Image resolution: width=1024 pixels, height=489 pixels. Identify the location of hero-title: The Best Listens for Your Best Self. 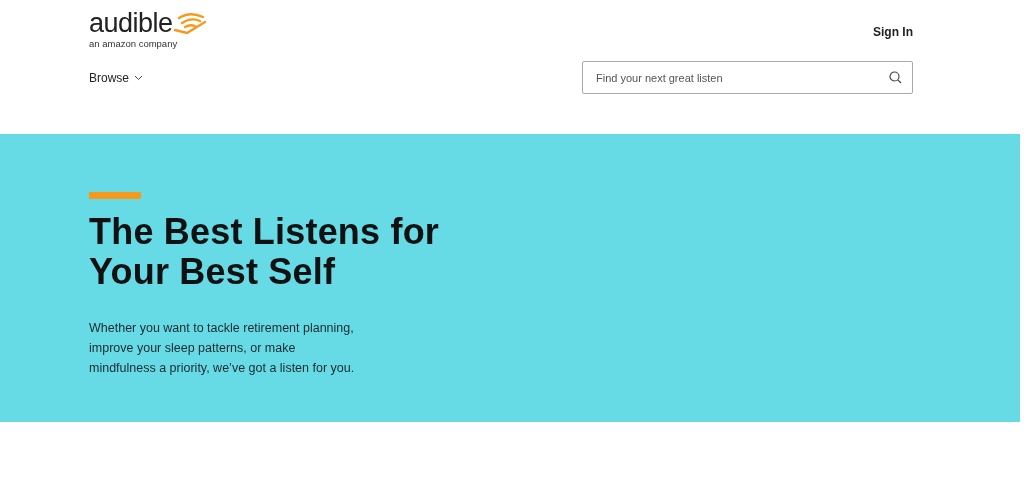
(265, 252).